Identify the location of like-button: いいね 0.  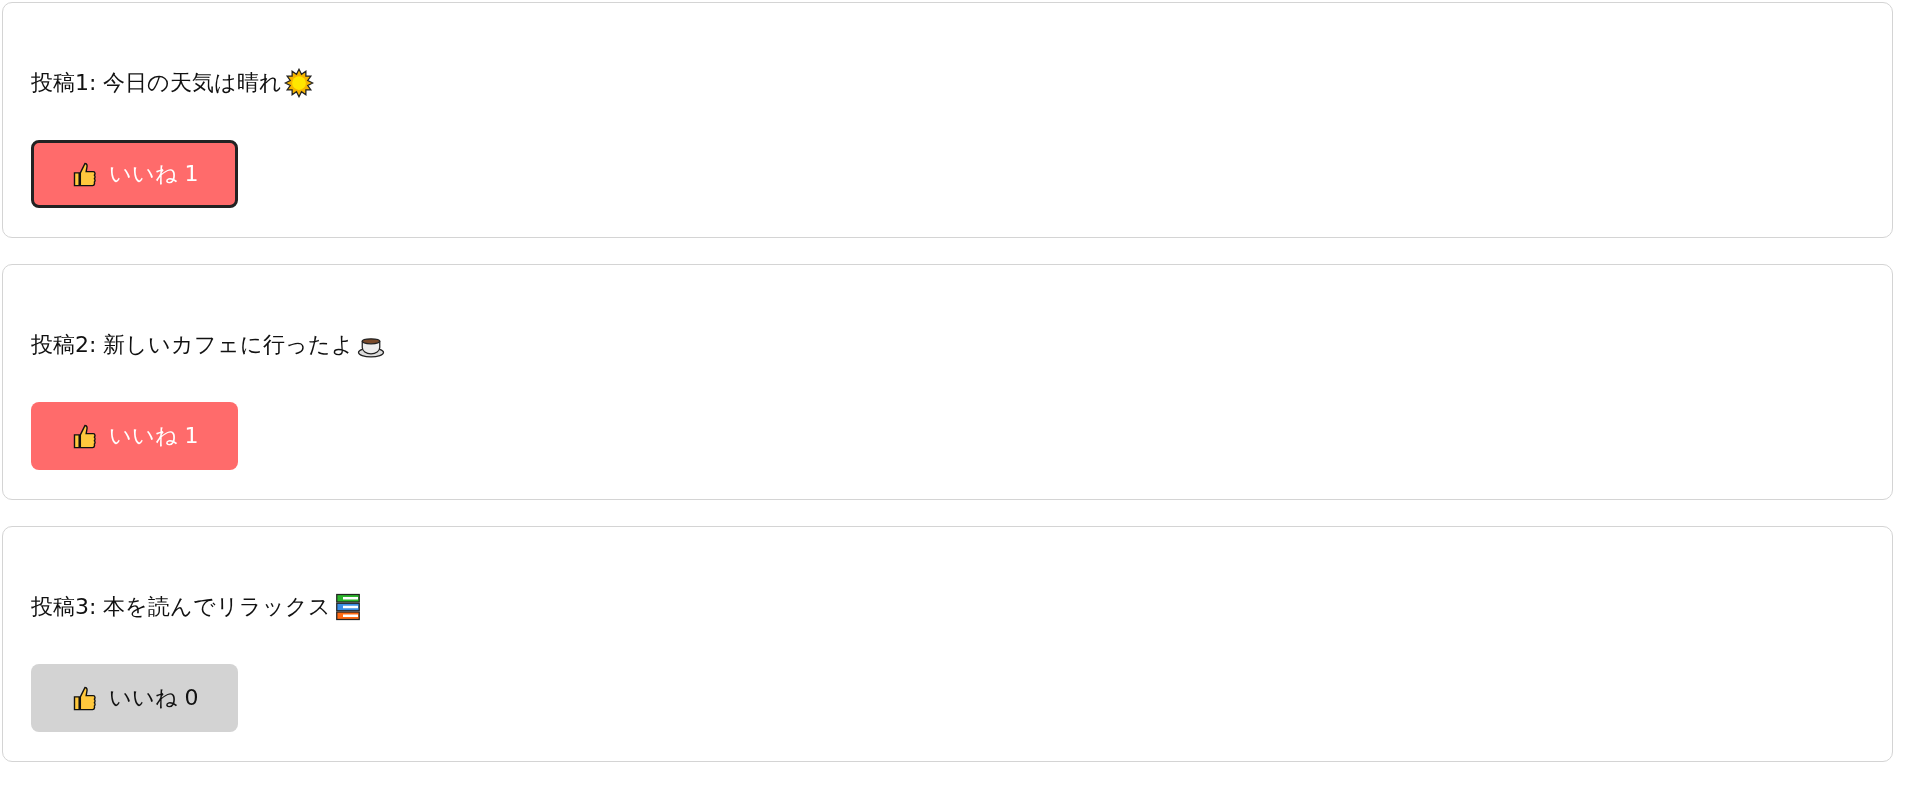
(134, 698).